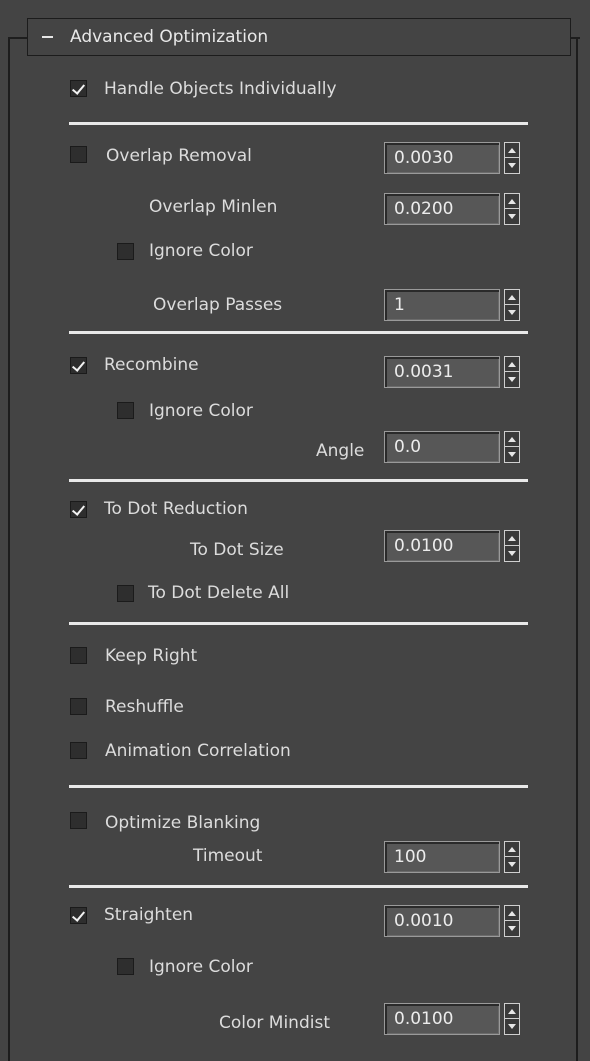  Describe the element at coordinates (179, 156) in the screenshot. I see `overlap-removal-label: Overlap Removal` at that location.